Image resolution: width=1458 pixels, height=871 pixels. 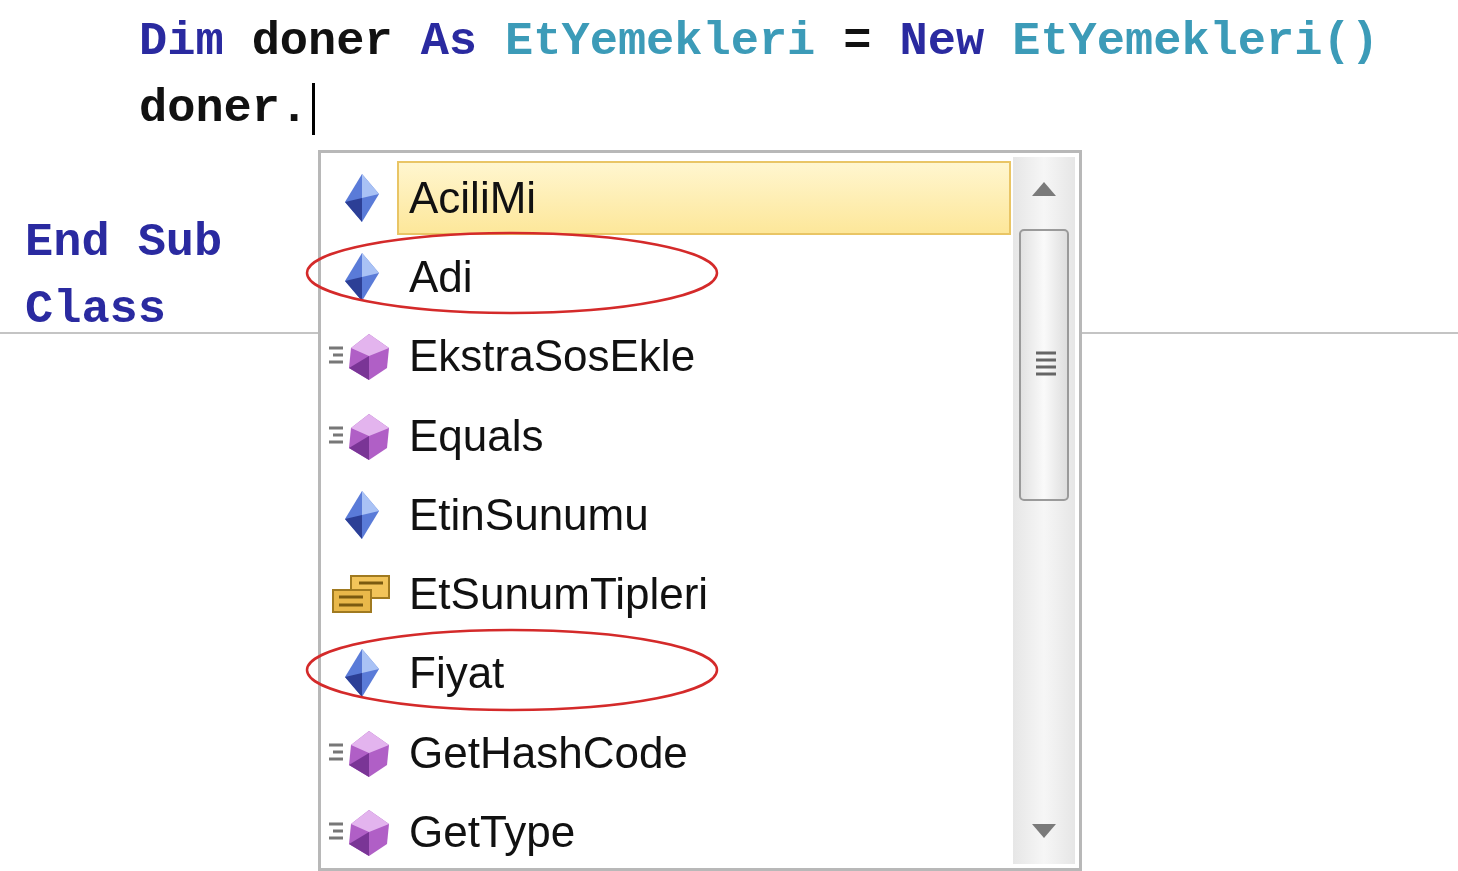 I want to click on completion-item: EkstraSosEkle, so click(x=704, y=356).